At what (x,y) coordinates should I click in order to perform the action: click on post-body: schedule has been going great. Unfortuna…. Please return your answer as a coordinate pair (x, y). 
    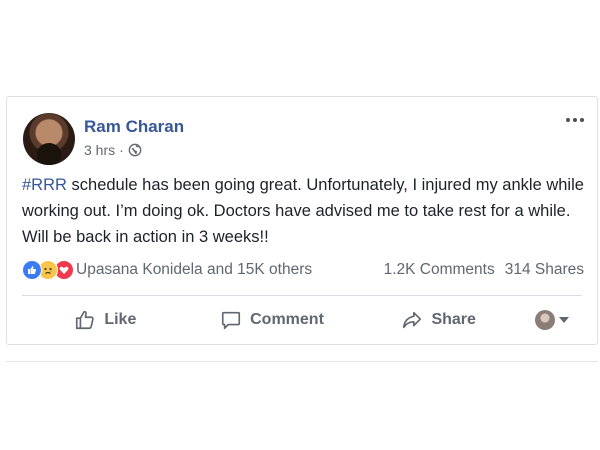
    Looking at the image, I should click on (303, 211).